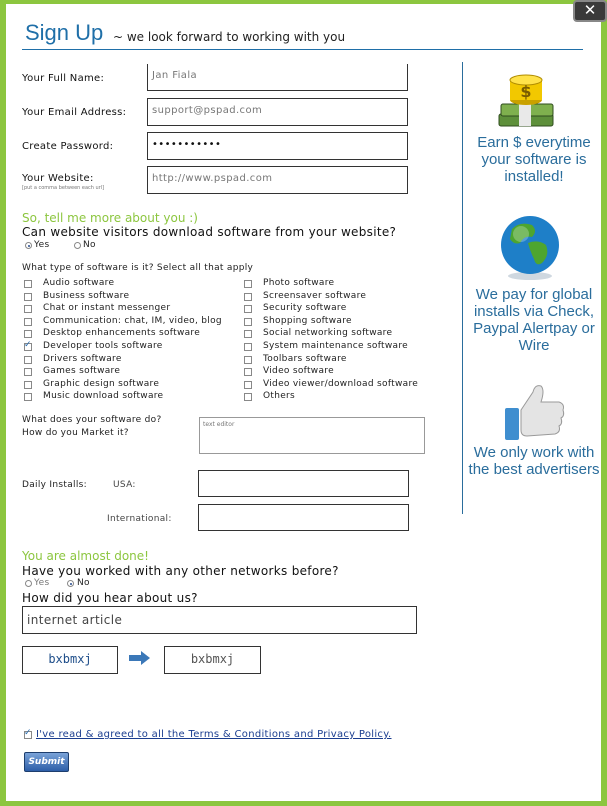 This screenshot has height=806, width=607. Describe the element at coordinates (277, 180) in the screenshot. I see `website-field: http://www.pspad.com` at that location.